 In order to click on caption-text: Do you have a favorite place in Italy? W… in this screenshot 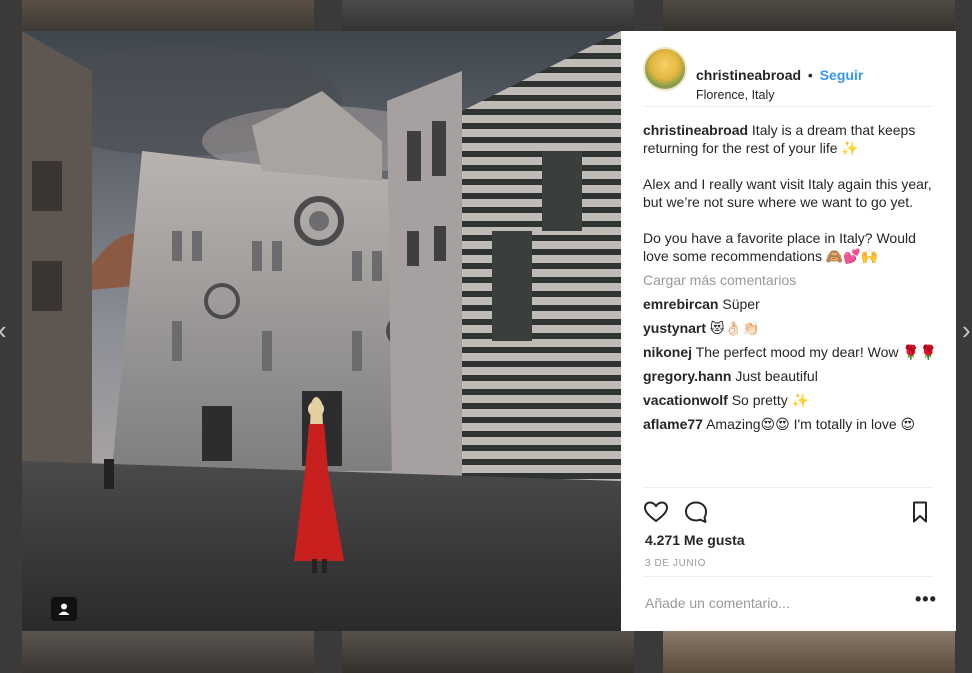, I will do `click(779, 247)`.